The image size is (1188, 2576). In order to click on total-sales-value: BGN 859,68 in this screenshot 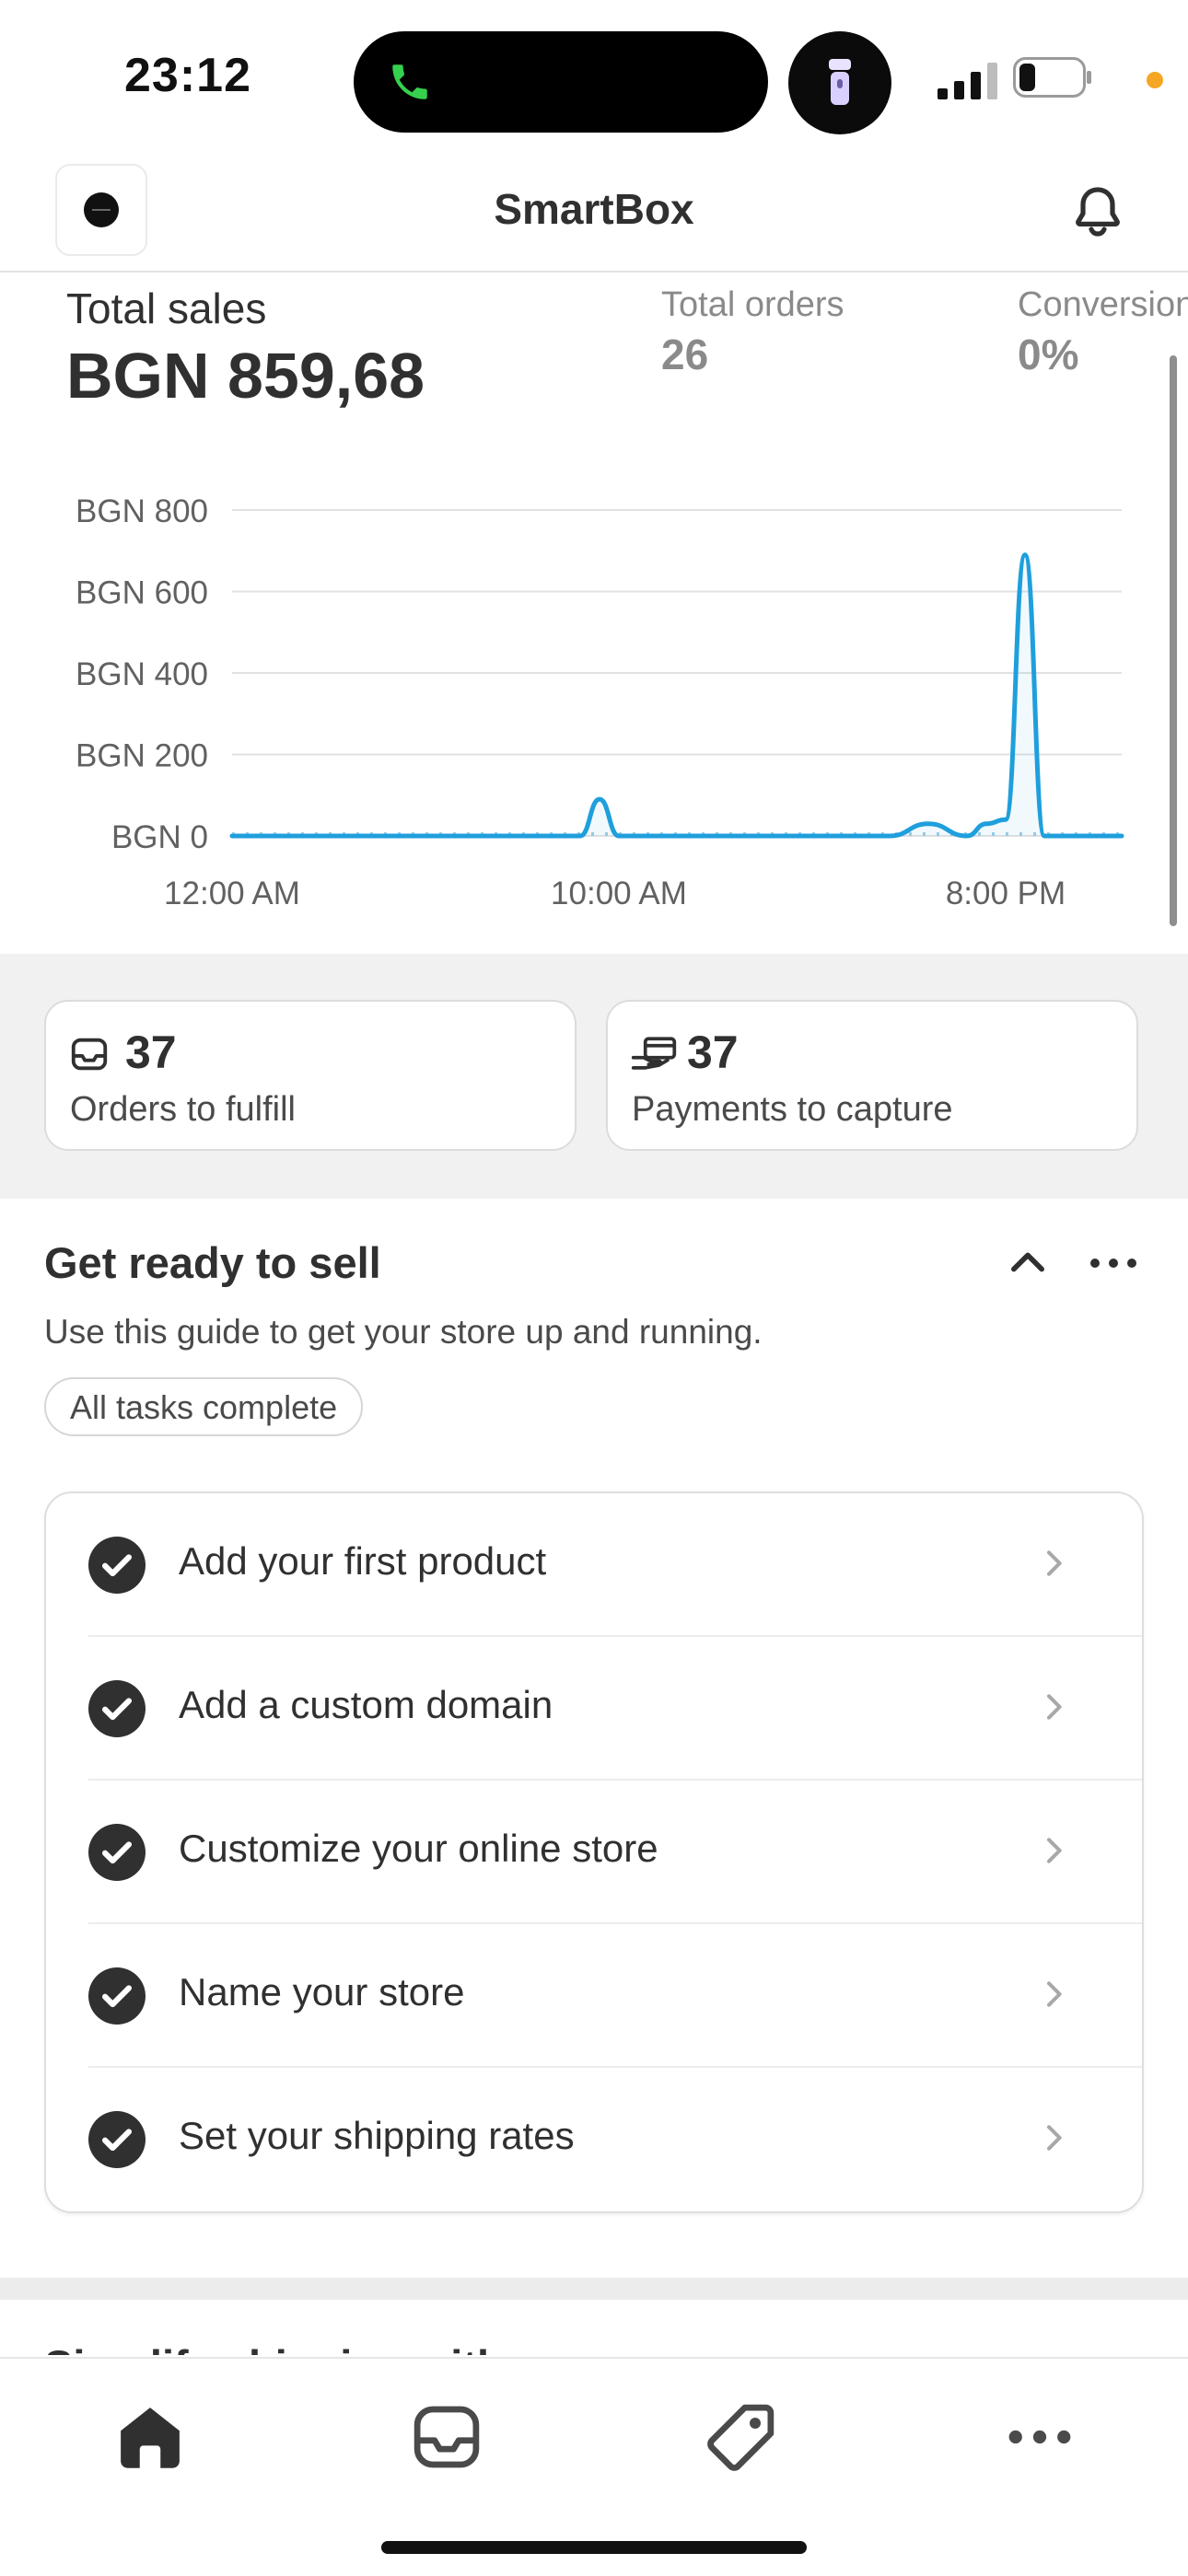, I will do `click(246, 376)`.